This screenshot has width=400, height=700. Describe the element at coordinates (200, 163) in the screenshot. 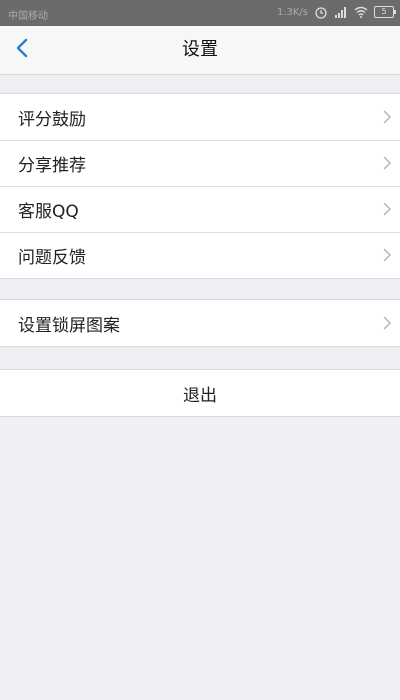

I see `menu-item-share: 分享推荐` at that location.